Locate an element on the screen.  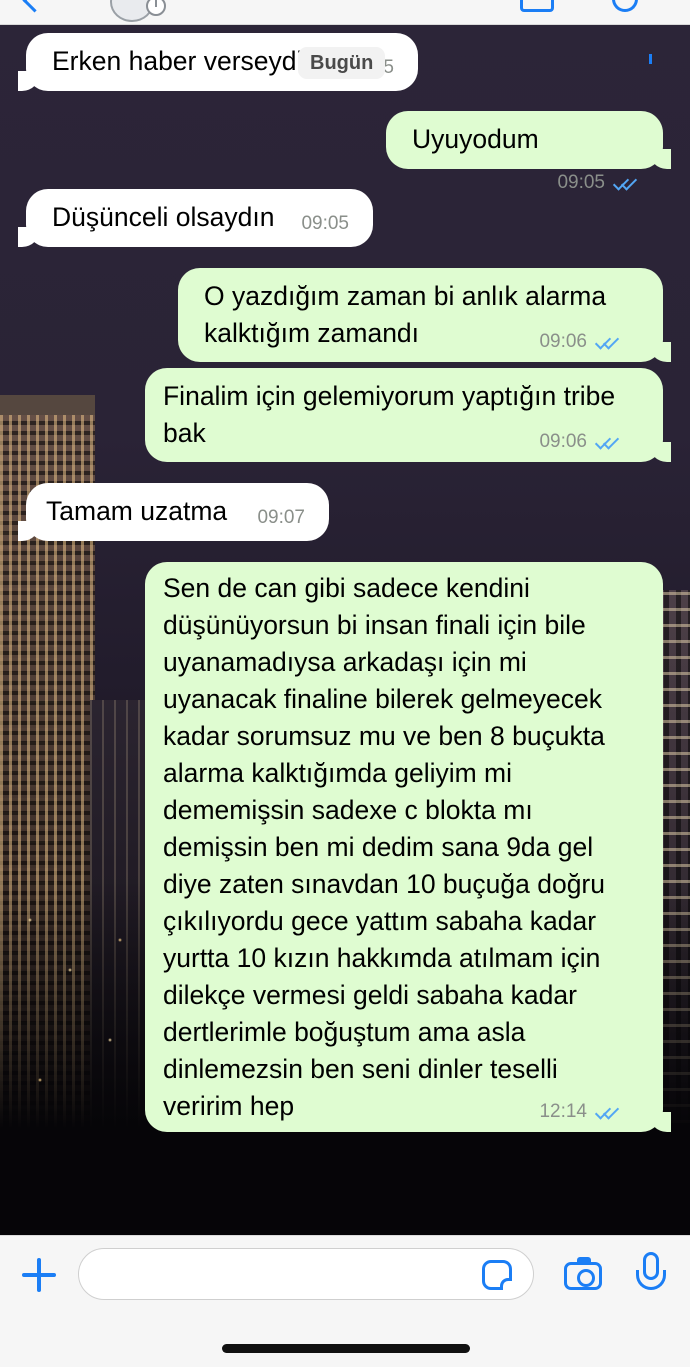
message-meta: 09:07 is located at coordinates (281, 518).